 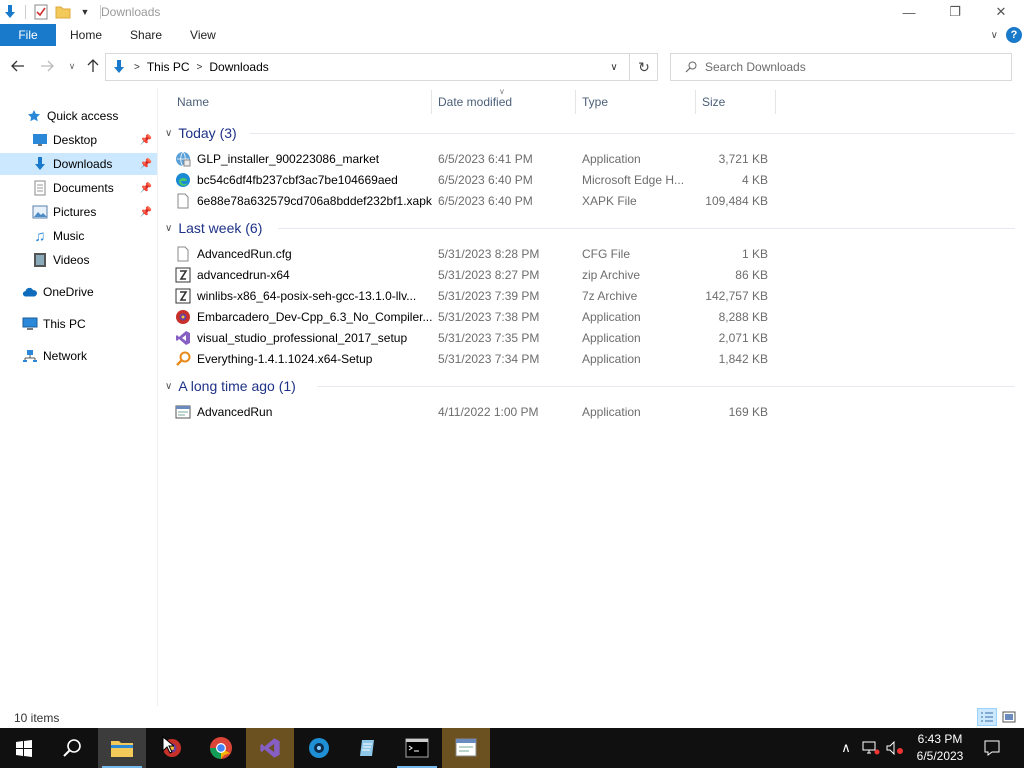 I want to click on search-box, so click(x=841, y=67).